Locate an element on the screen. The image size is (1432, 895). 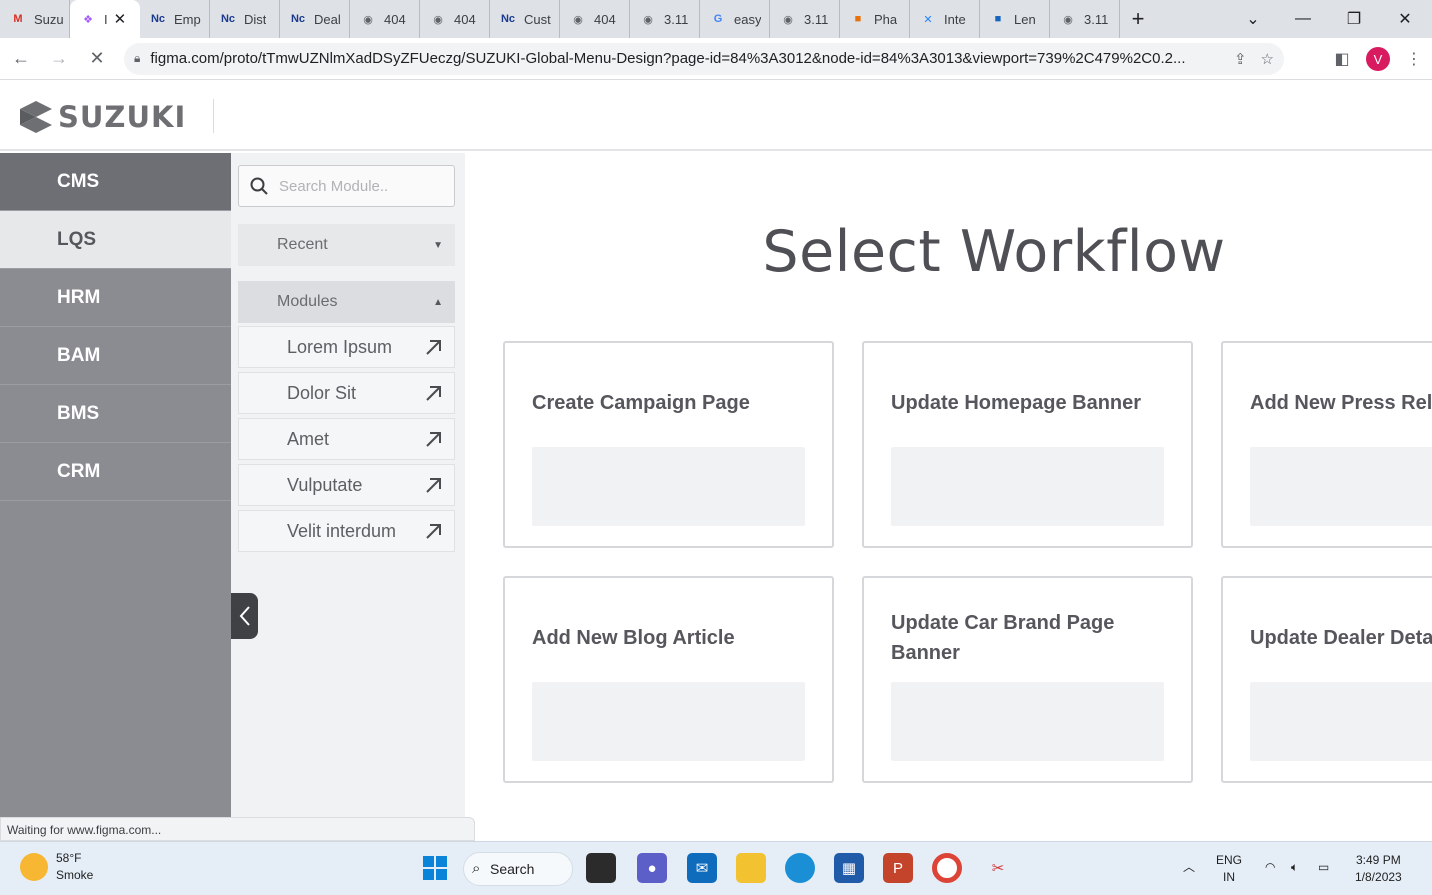
collapse-panel-button is located at coordinates (244, 616).